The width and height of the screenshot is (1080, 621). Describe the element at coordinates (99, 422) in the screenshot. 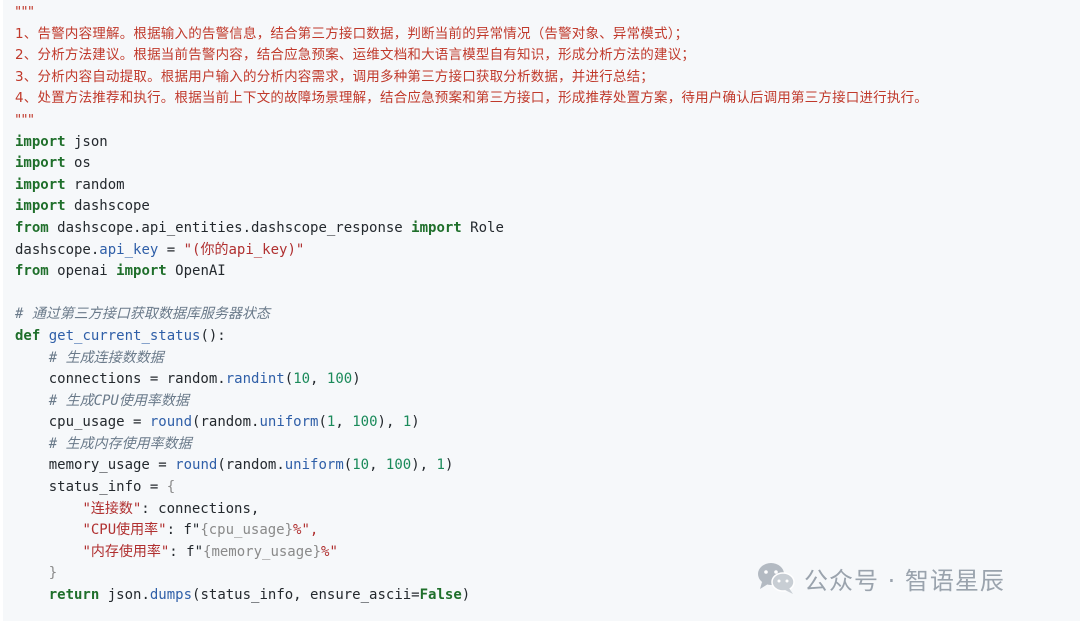

I see `code-text: cpu_usage =` at that location.